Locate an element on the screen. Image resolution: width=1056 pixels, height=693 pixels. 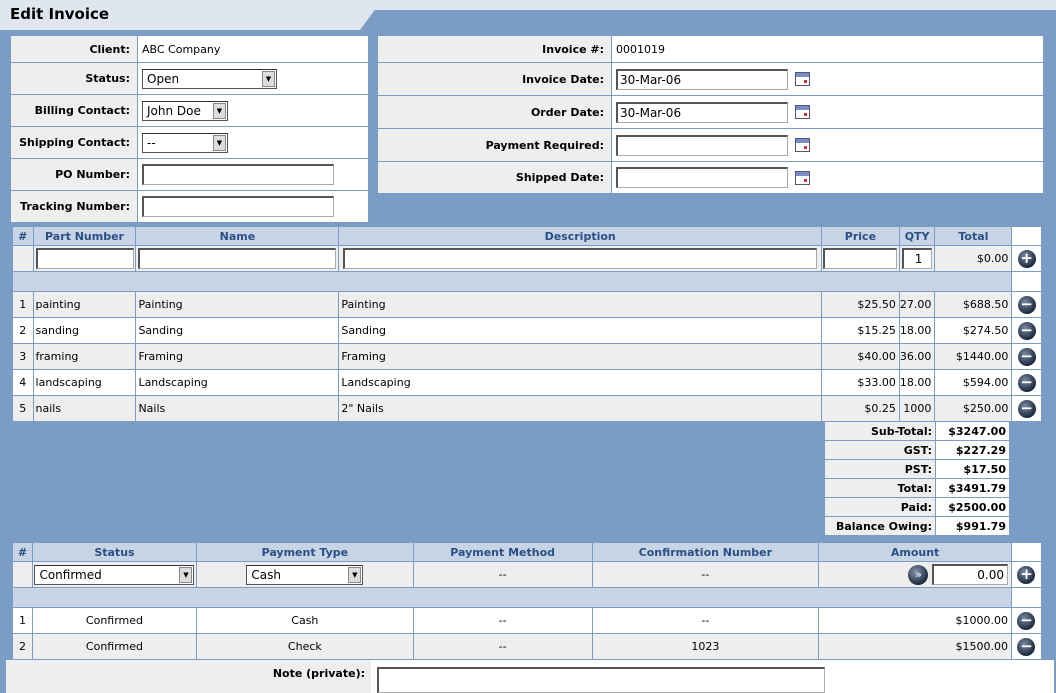
item-description: Landscaping is located at coordinates (580, 382).